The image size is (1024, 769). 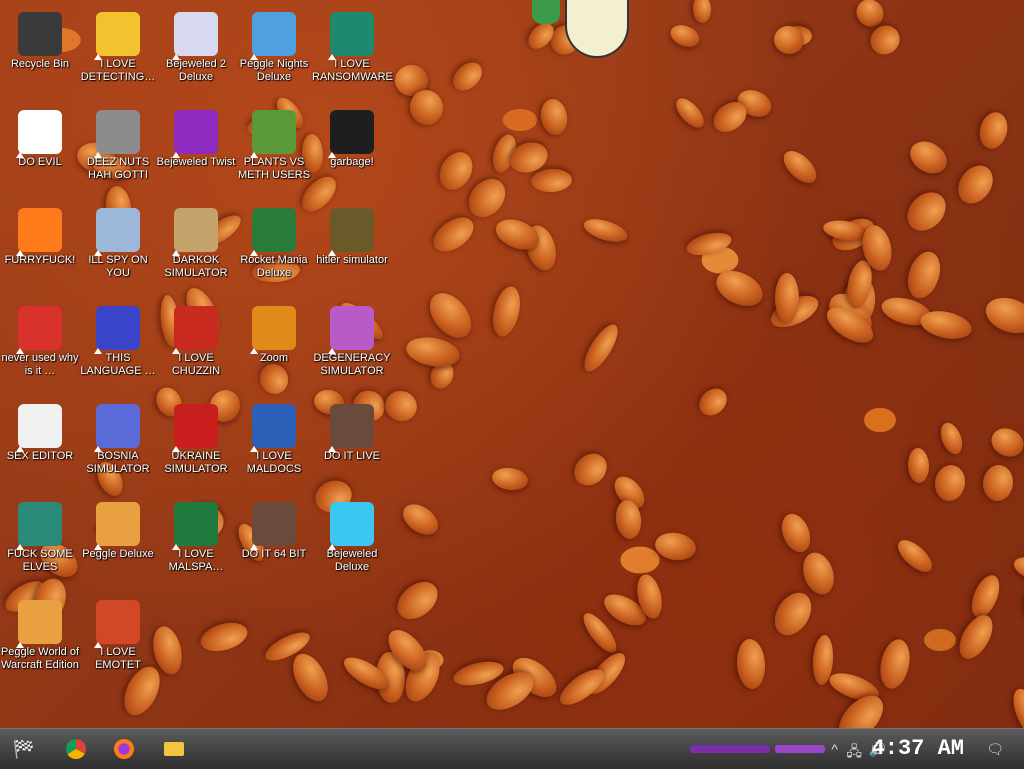 I want to click on desktop-icon: I LOVE EMOTET, so click(x=118, y=634).